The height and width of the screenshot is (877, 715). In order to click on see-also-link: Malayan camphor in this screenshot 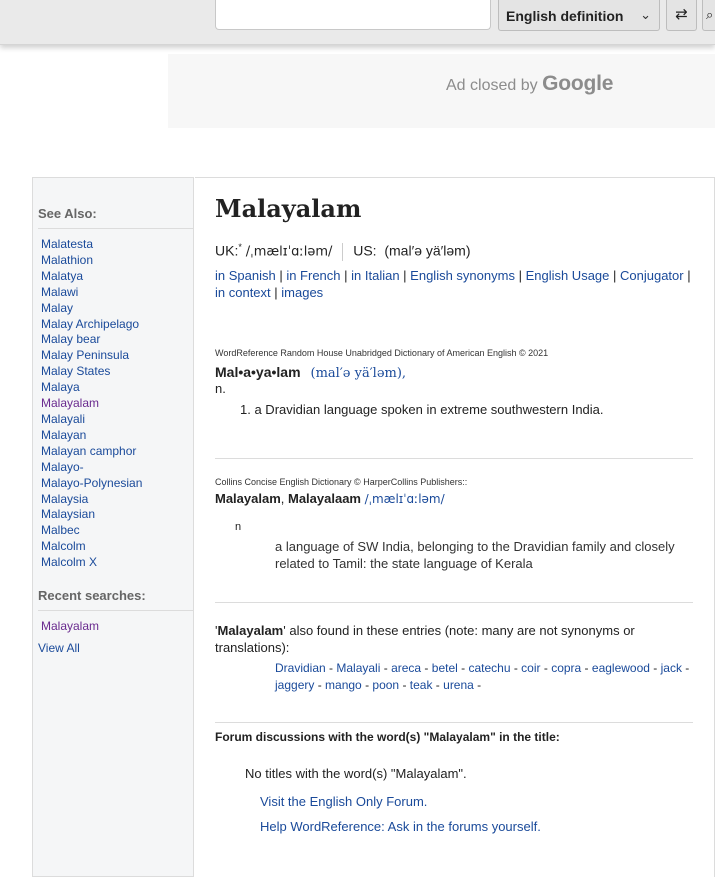, I will do `click(88, 451)`.